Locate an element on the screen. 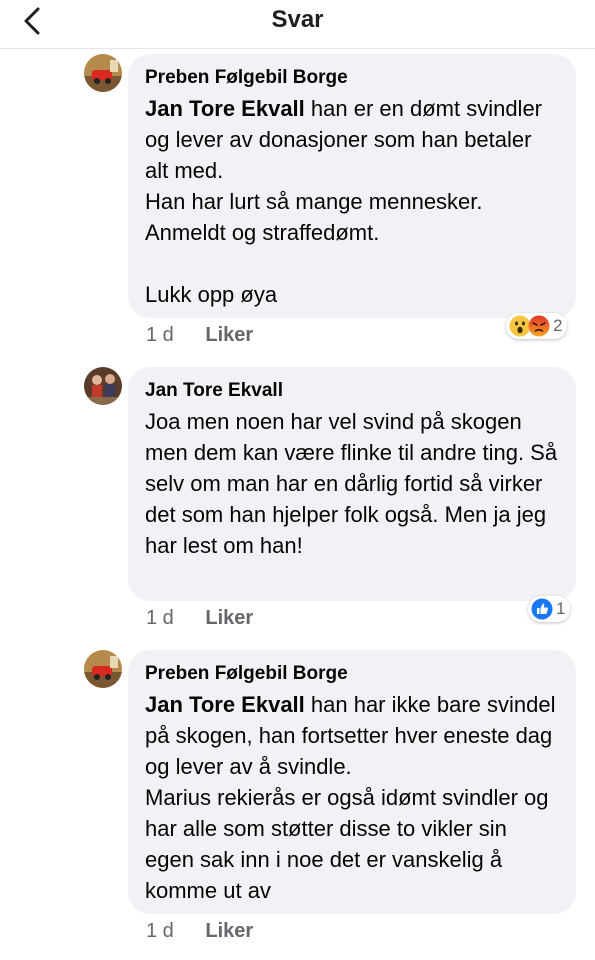 The image size is (595, 960). reaction-count: 1 is located at coordinates (561, 608).